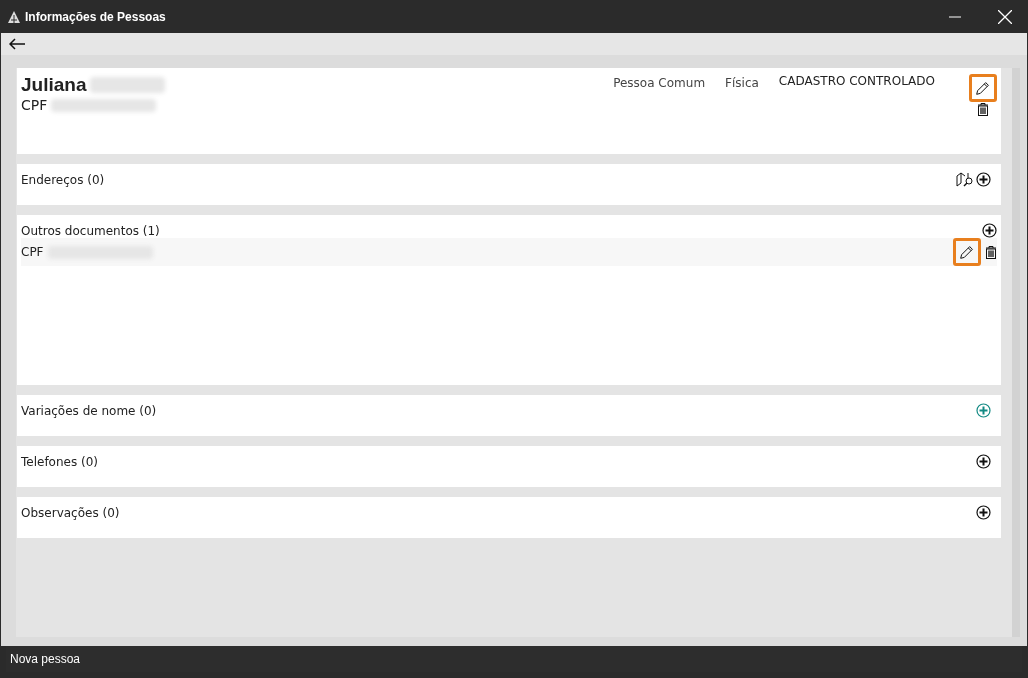 Image resolution: width=1028 pixels, height=678 pixels. What do you see at coordinates (54, 85) in the screenshot?
I see `person-name: Juliana` at bounding box center [54, 85].